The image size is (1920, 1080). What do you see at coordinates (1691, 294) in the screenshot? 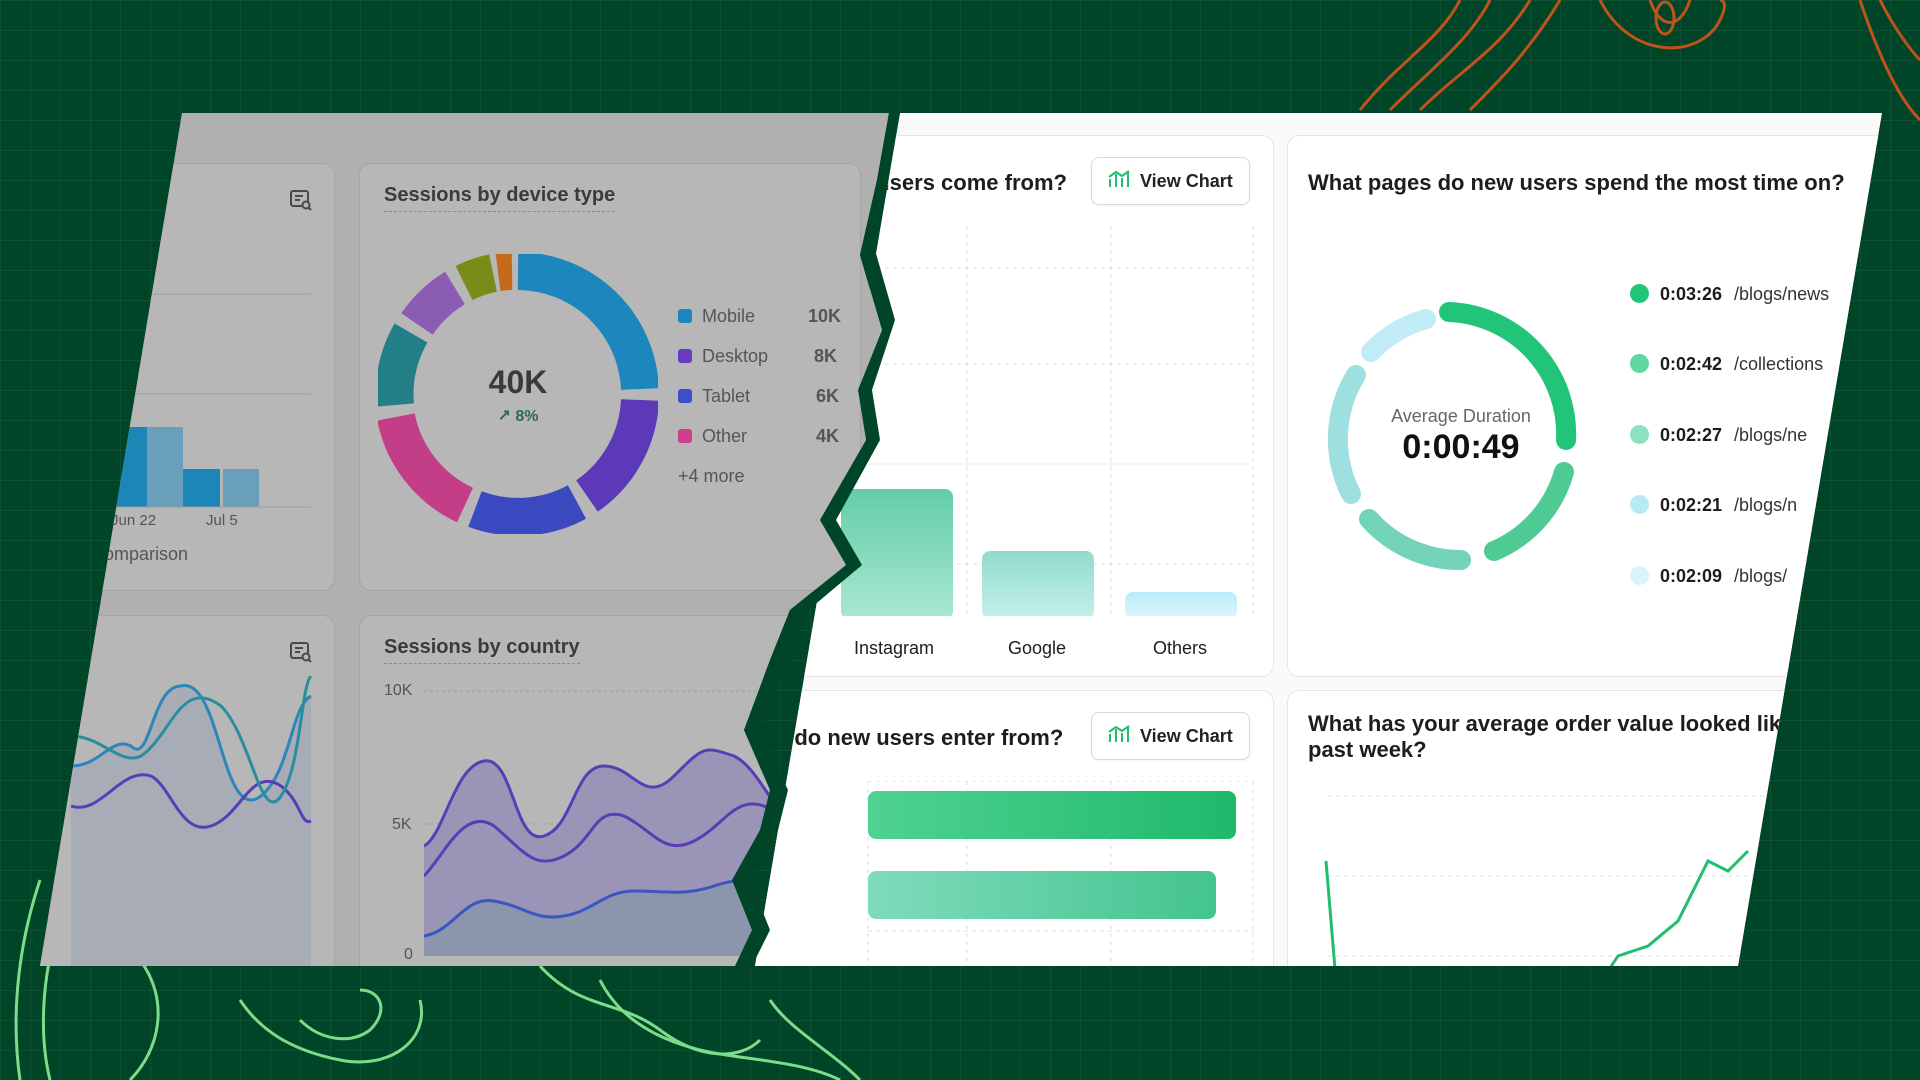
I see `row-time: 0:03:26` at bounding box center [1691, 294].